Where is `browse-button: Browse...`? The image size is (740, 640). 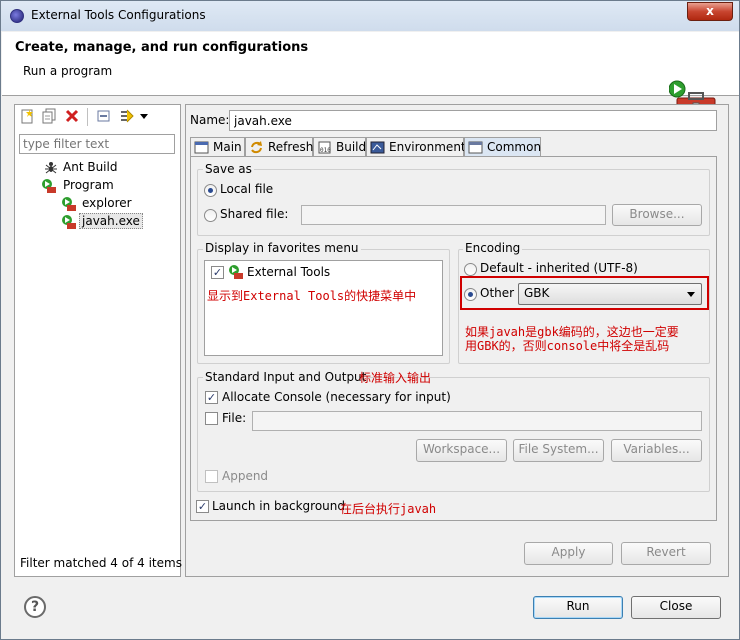
browse-button: Browse... is located at coordinates (657, 215).